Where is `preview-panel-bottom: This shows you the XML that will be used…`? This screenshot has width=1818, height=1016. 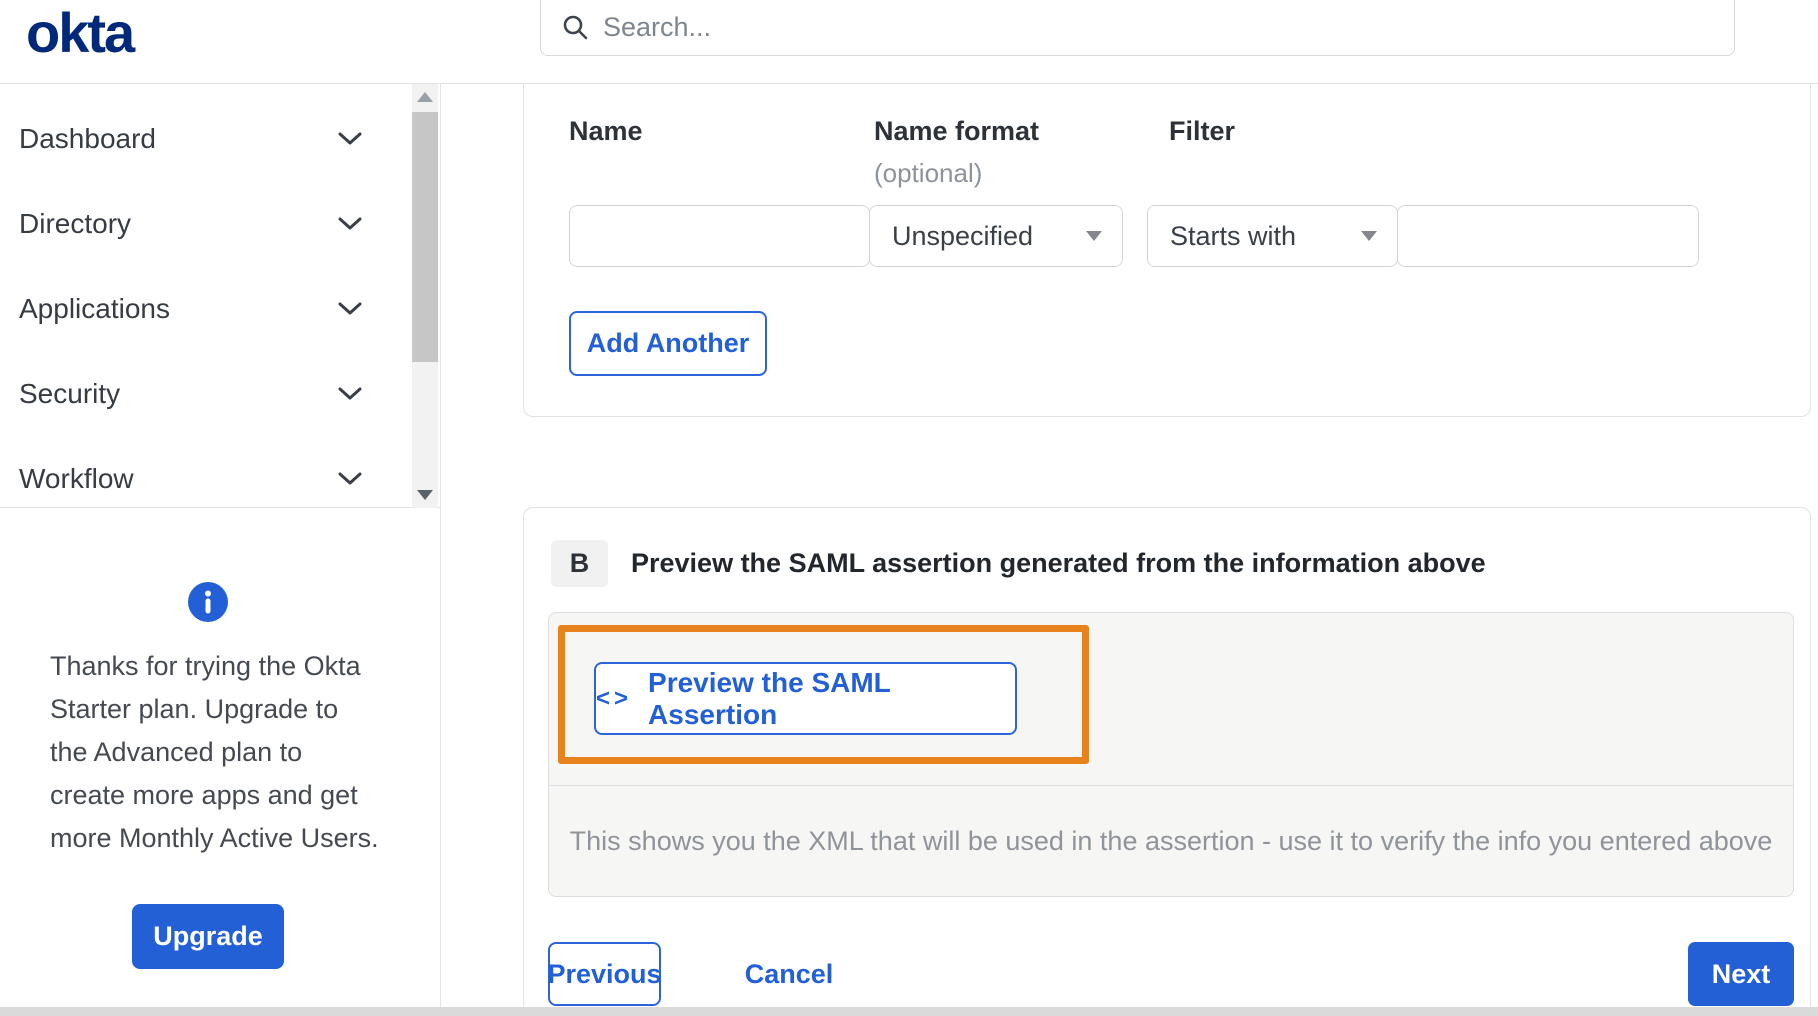
preview-panel-bottom: This shows you the XML that will be used… is located at coordinates (1171, 840).